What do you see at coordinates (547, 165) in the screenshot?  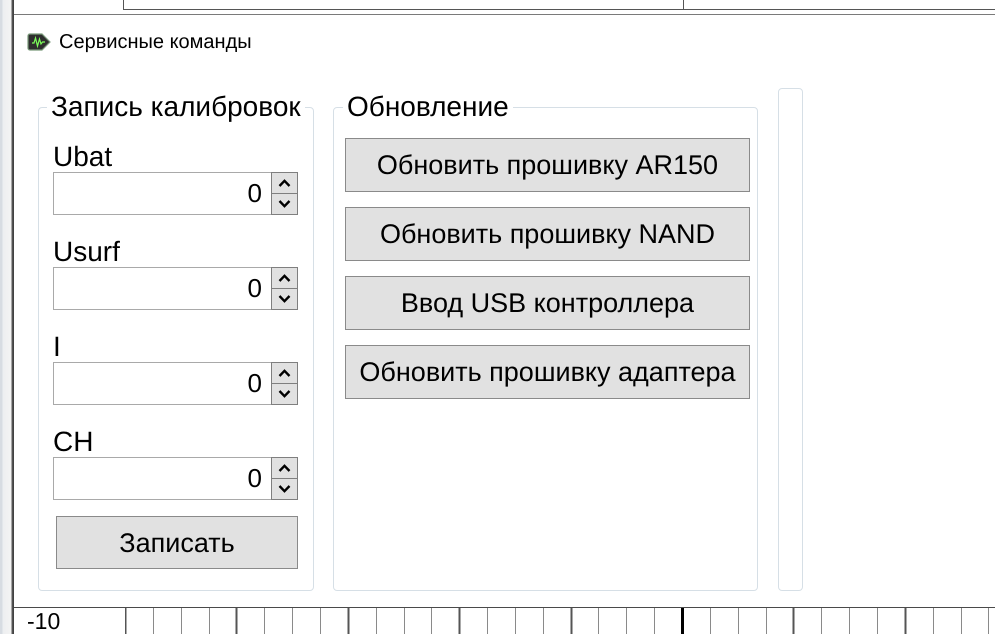 I see `update-button: Обновить прошивку AR150` at bounding box center [547, 165].